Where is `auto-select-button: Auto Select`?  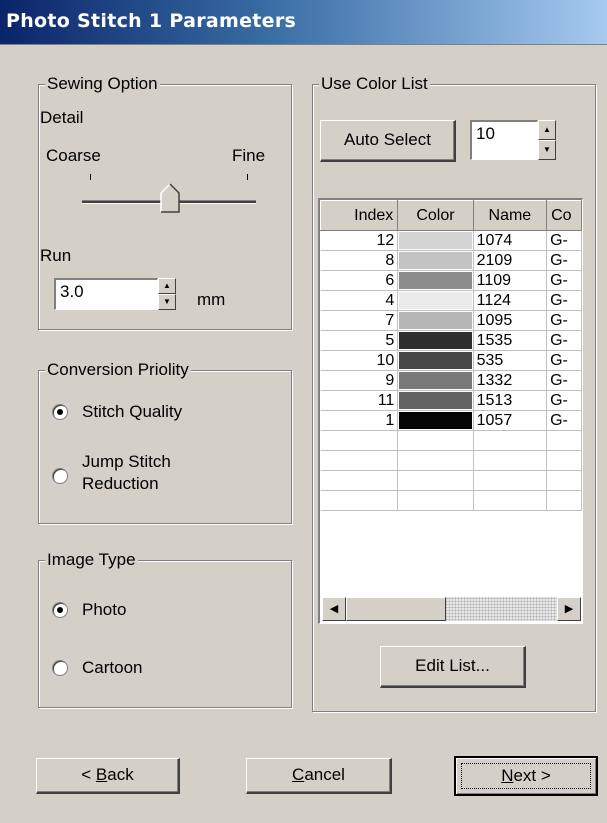
auto-select-button: Auto Select is located at coordinates (388, 141).